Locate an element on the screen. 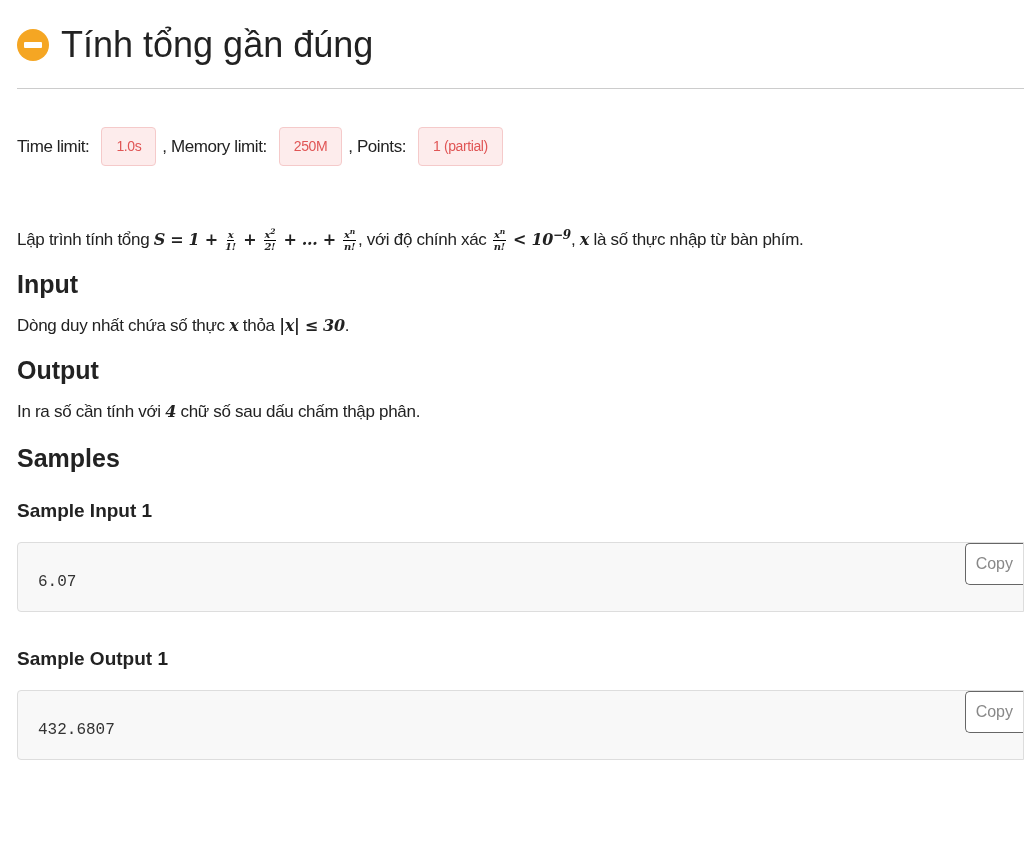 The height and width of the screenshot is (864, 1024). sample-code: 6.07 is located at coordinates (57, 582).